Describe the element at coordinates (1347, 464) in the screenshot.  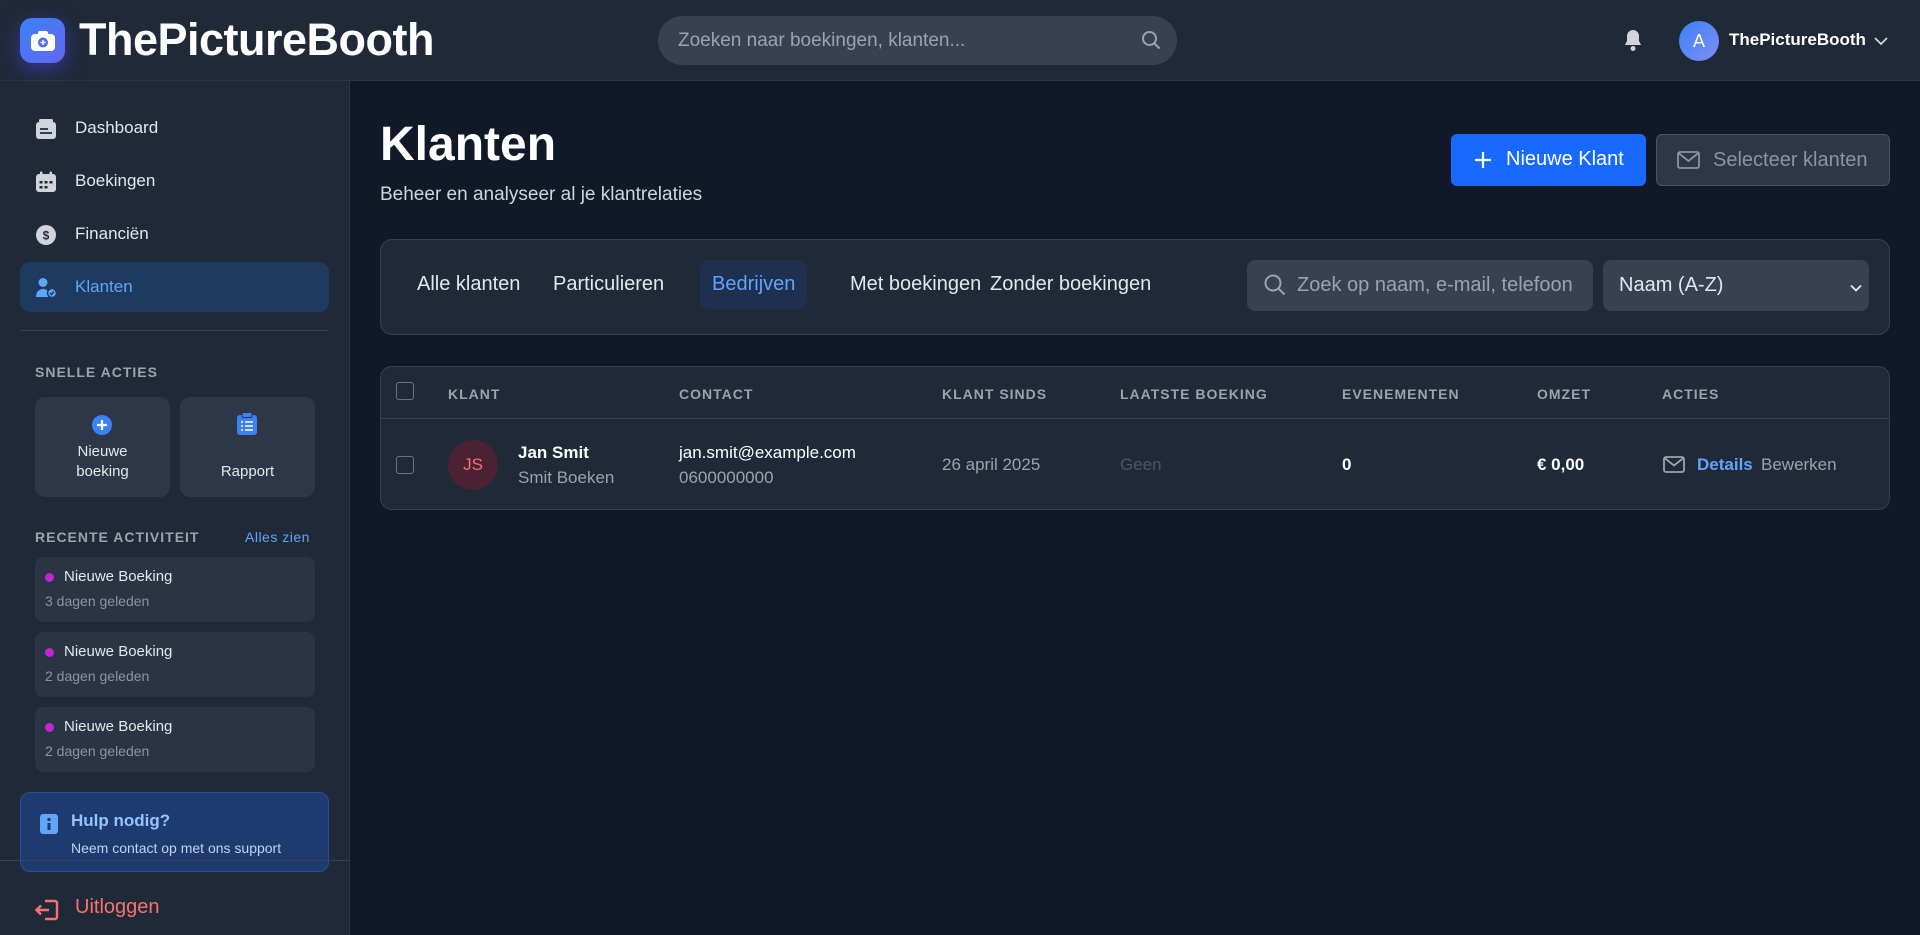
I see `event-count: 0` at that location.